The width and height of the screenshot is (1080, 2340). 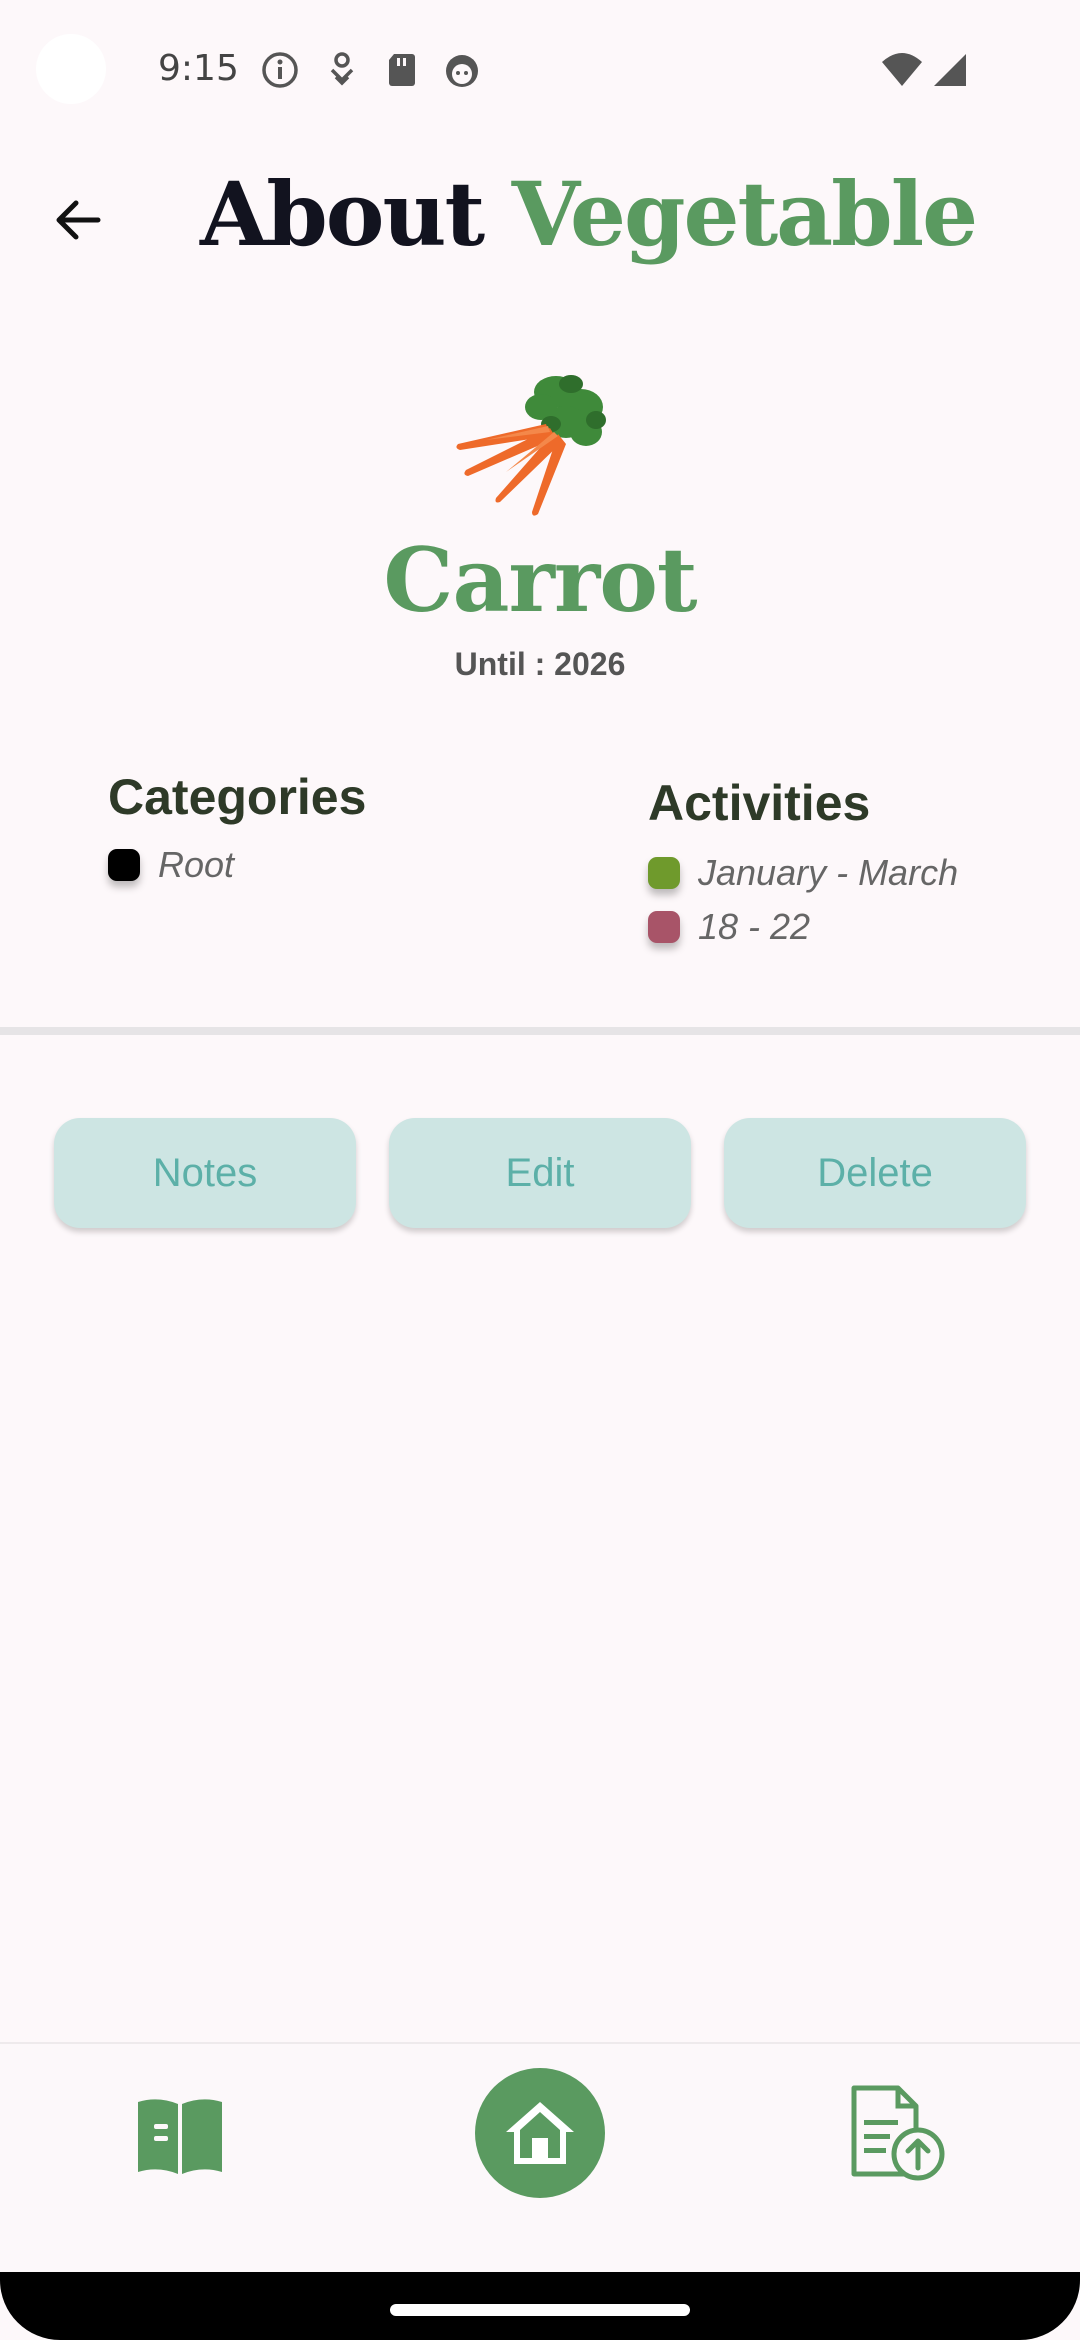 What do you see at coordinates (342, 214) in the screenshot?
I see `title-about: About` at bounding box center [342, 214].